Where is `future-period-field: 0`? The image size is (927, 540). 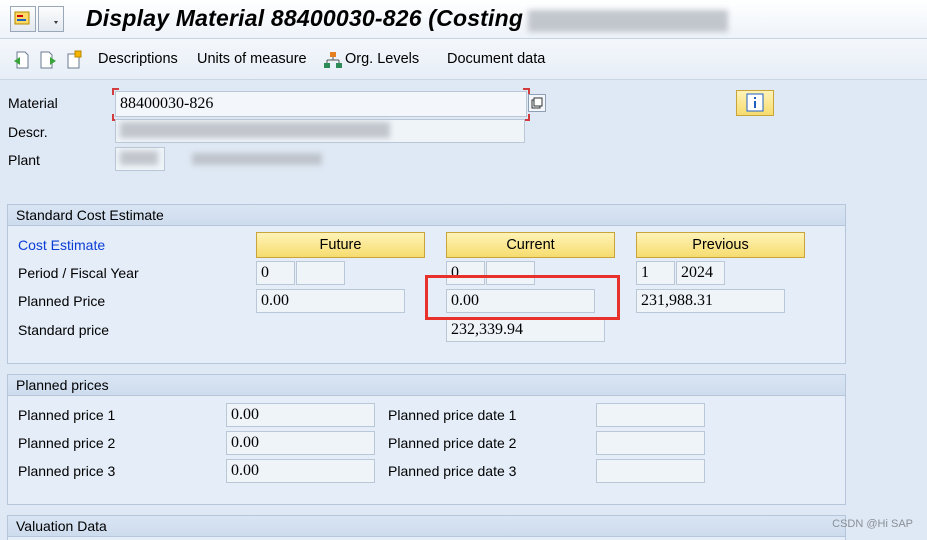 future-period-field: 0 is located at coordinates (275, 273).